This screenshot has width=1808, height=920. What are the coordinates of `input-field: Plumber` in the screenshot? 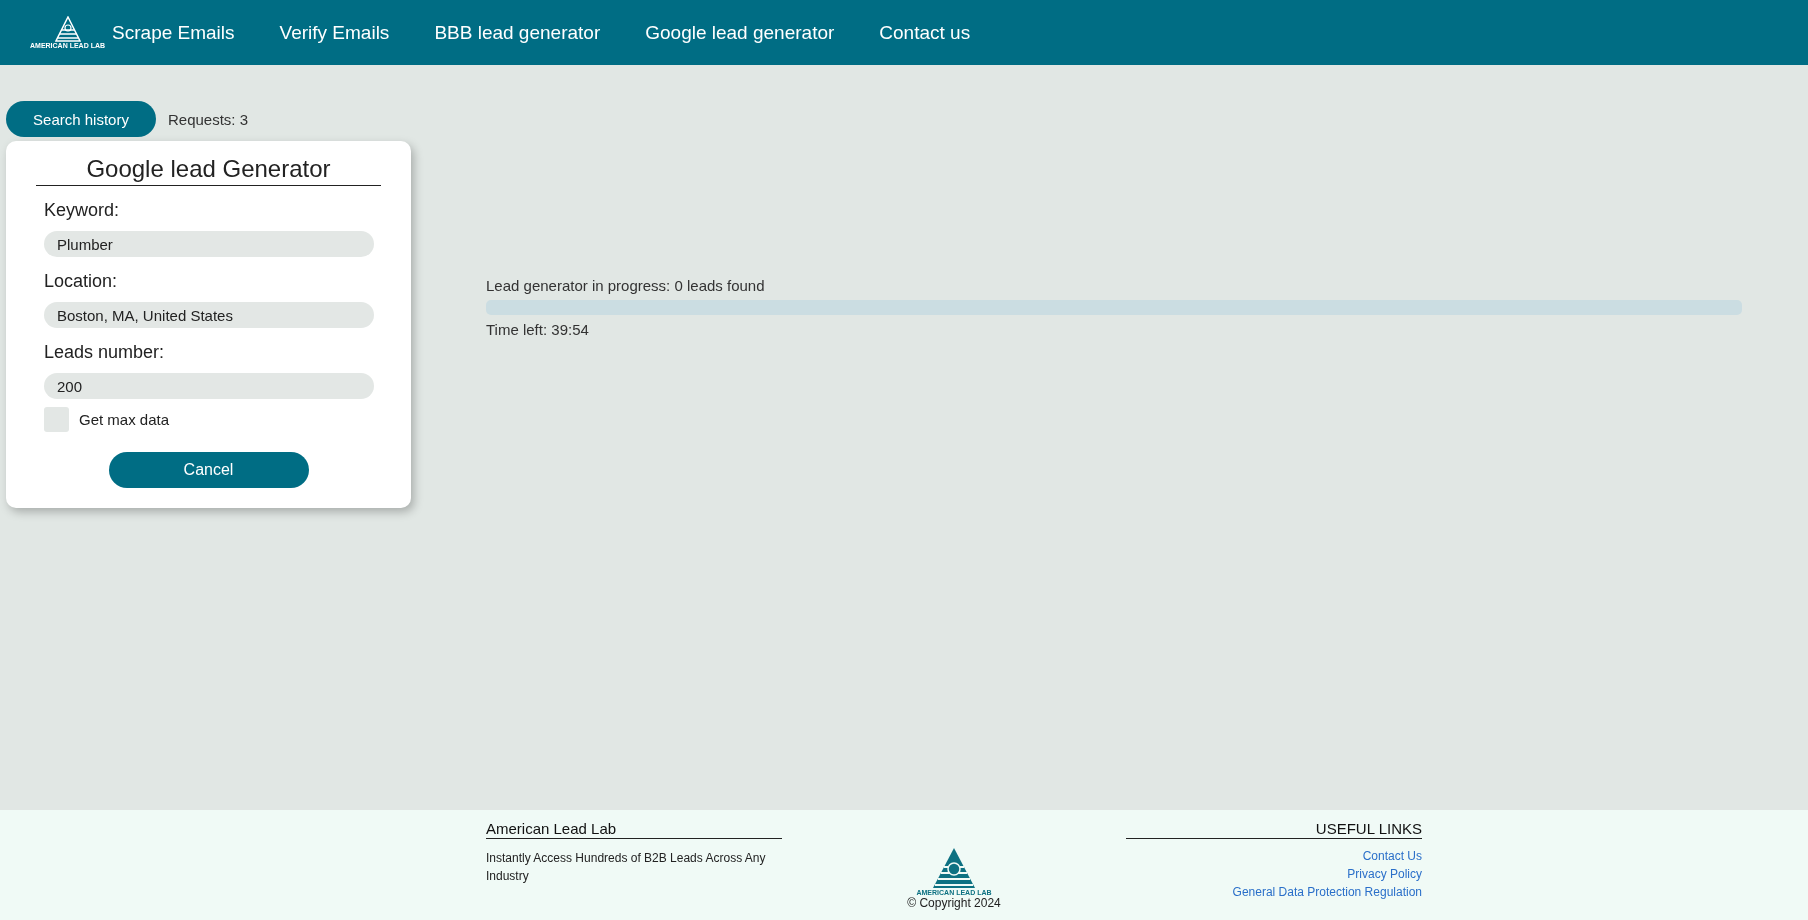 It's located at (209, 244).